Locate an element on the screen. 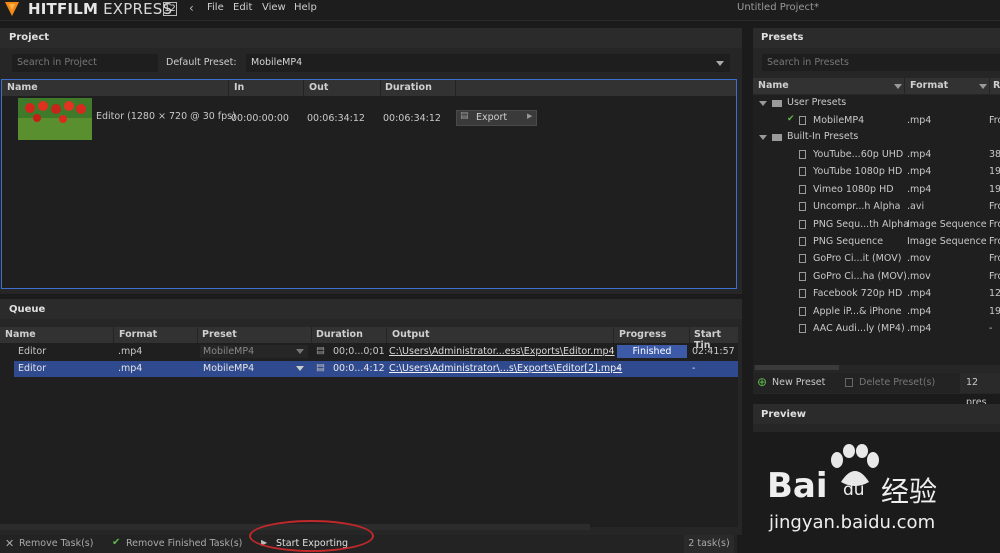  tab-queue: Queue is located at coordinates (27, 309).